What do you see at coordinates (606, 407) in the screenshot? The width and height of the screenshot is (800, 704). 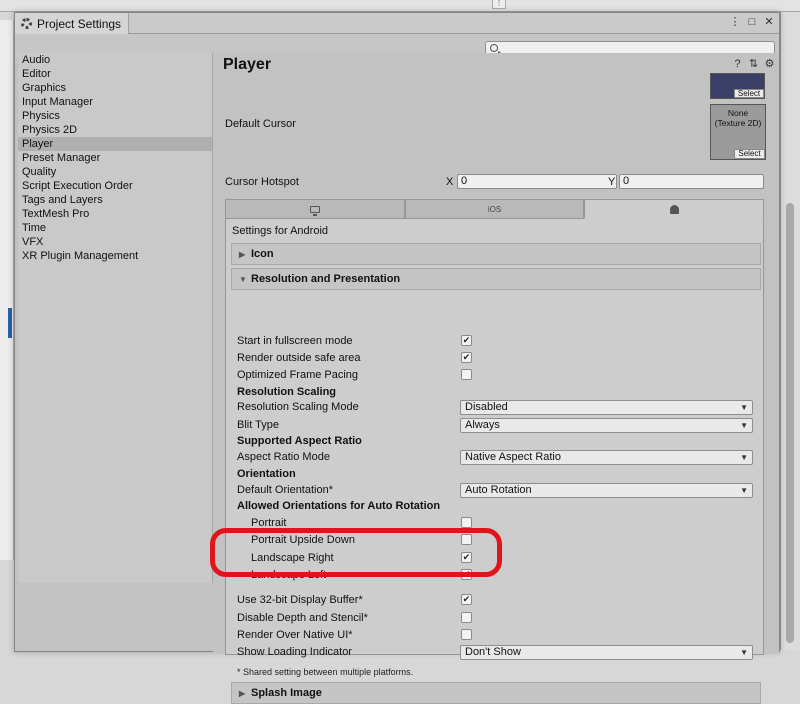 I see `setting-dropdown: Disabled ▼` at bounding box center [606, 407].